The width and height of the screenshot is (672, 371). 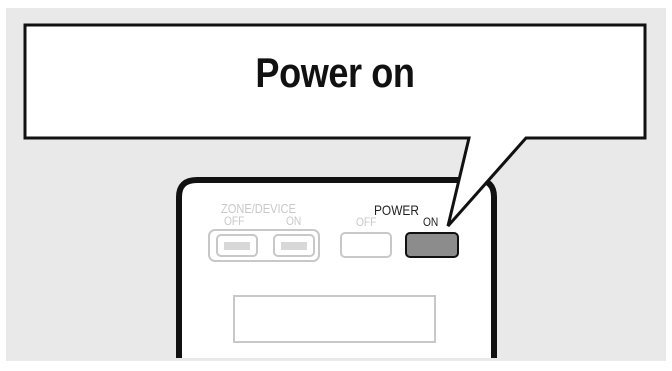 I want to click on zone-device-off-label: OFF, so click(x=234, y=221).